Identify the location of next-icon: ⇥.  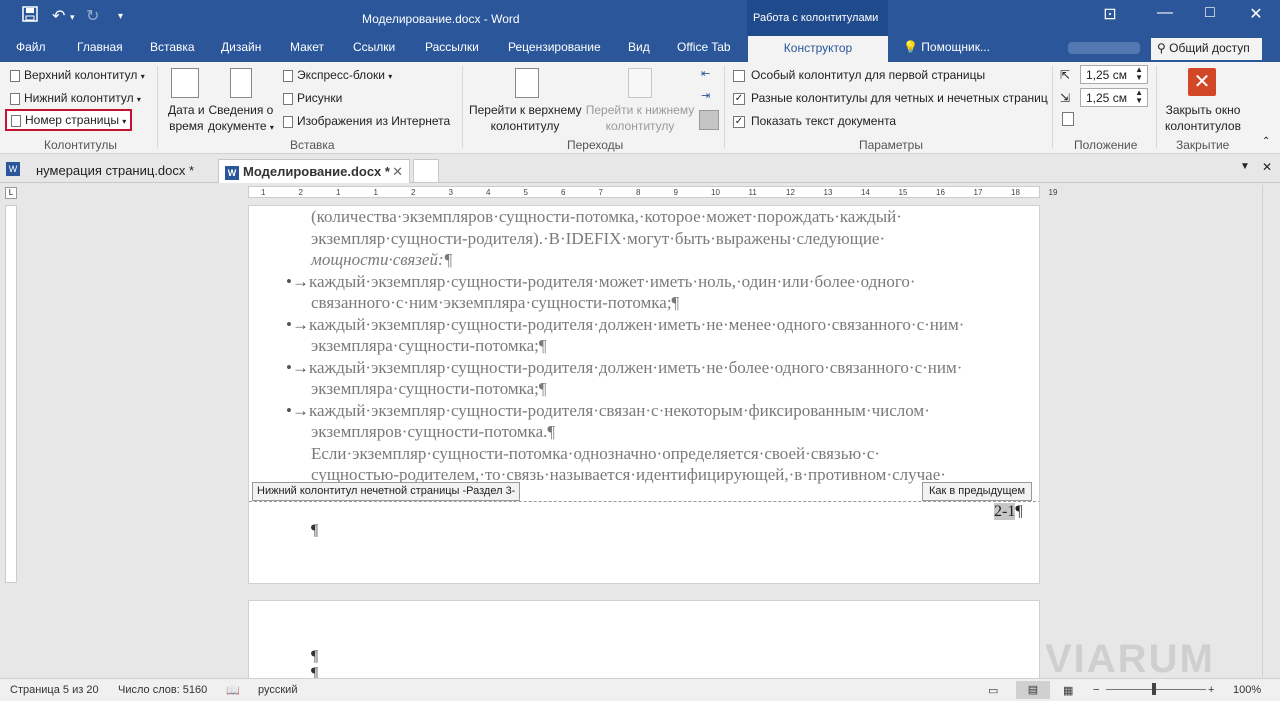
(705, 95).